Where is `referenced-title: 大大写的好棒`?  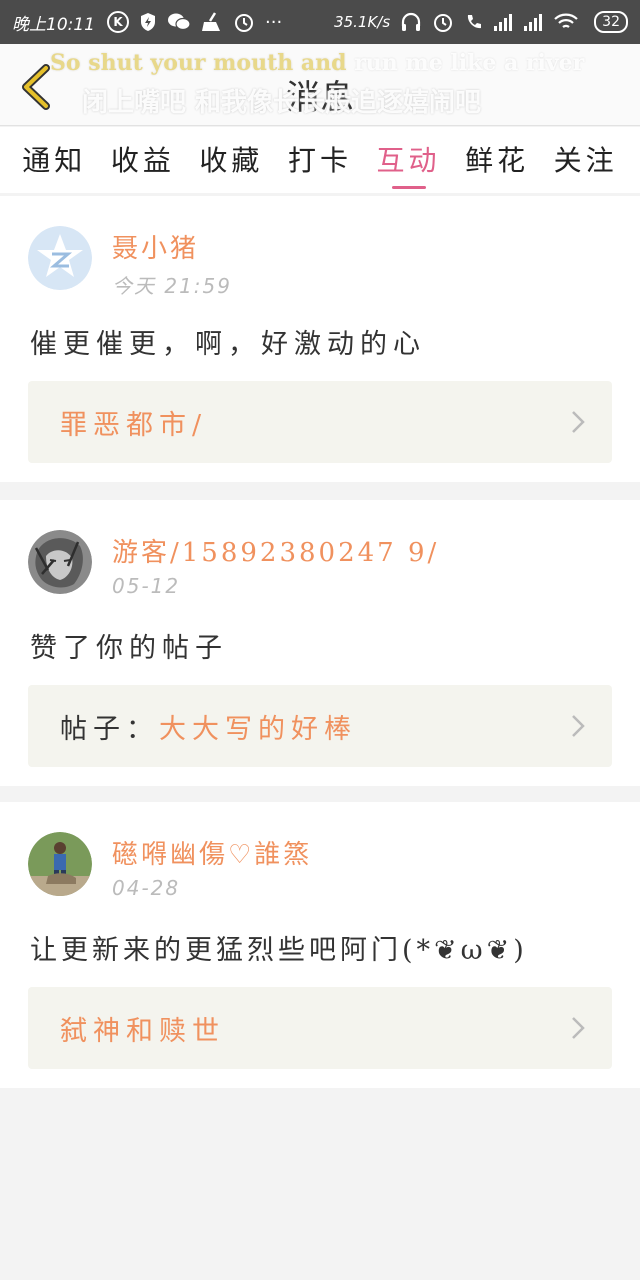 referenced-title: 大大写的好棒 is located at coordinates (258, 729).